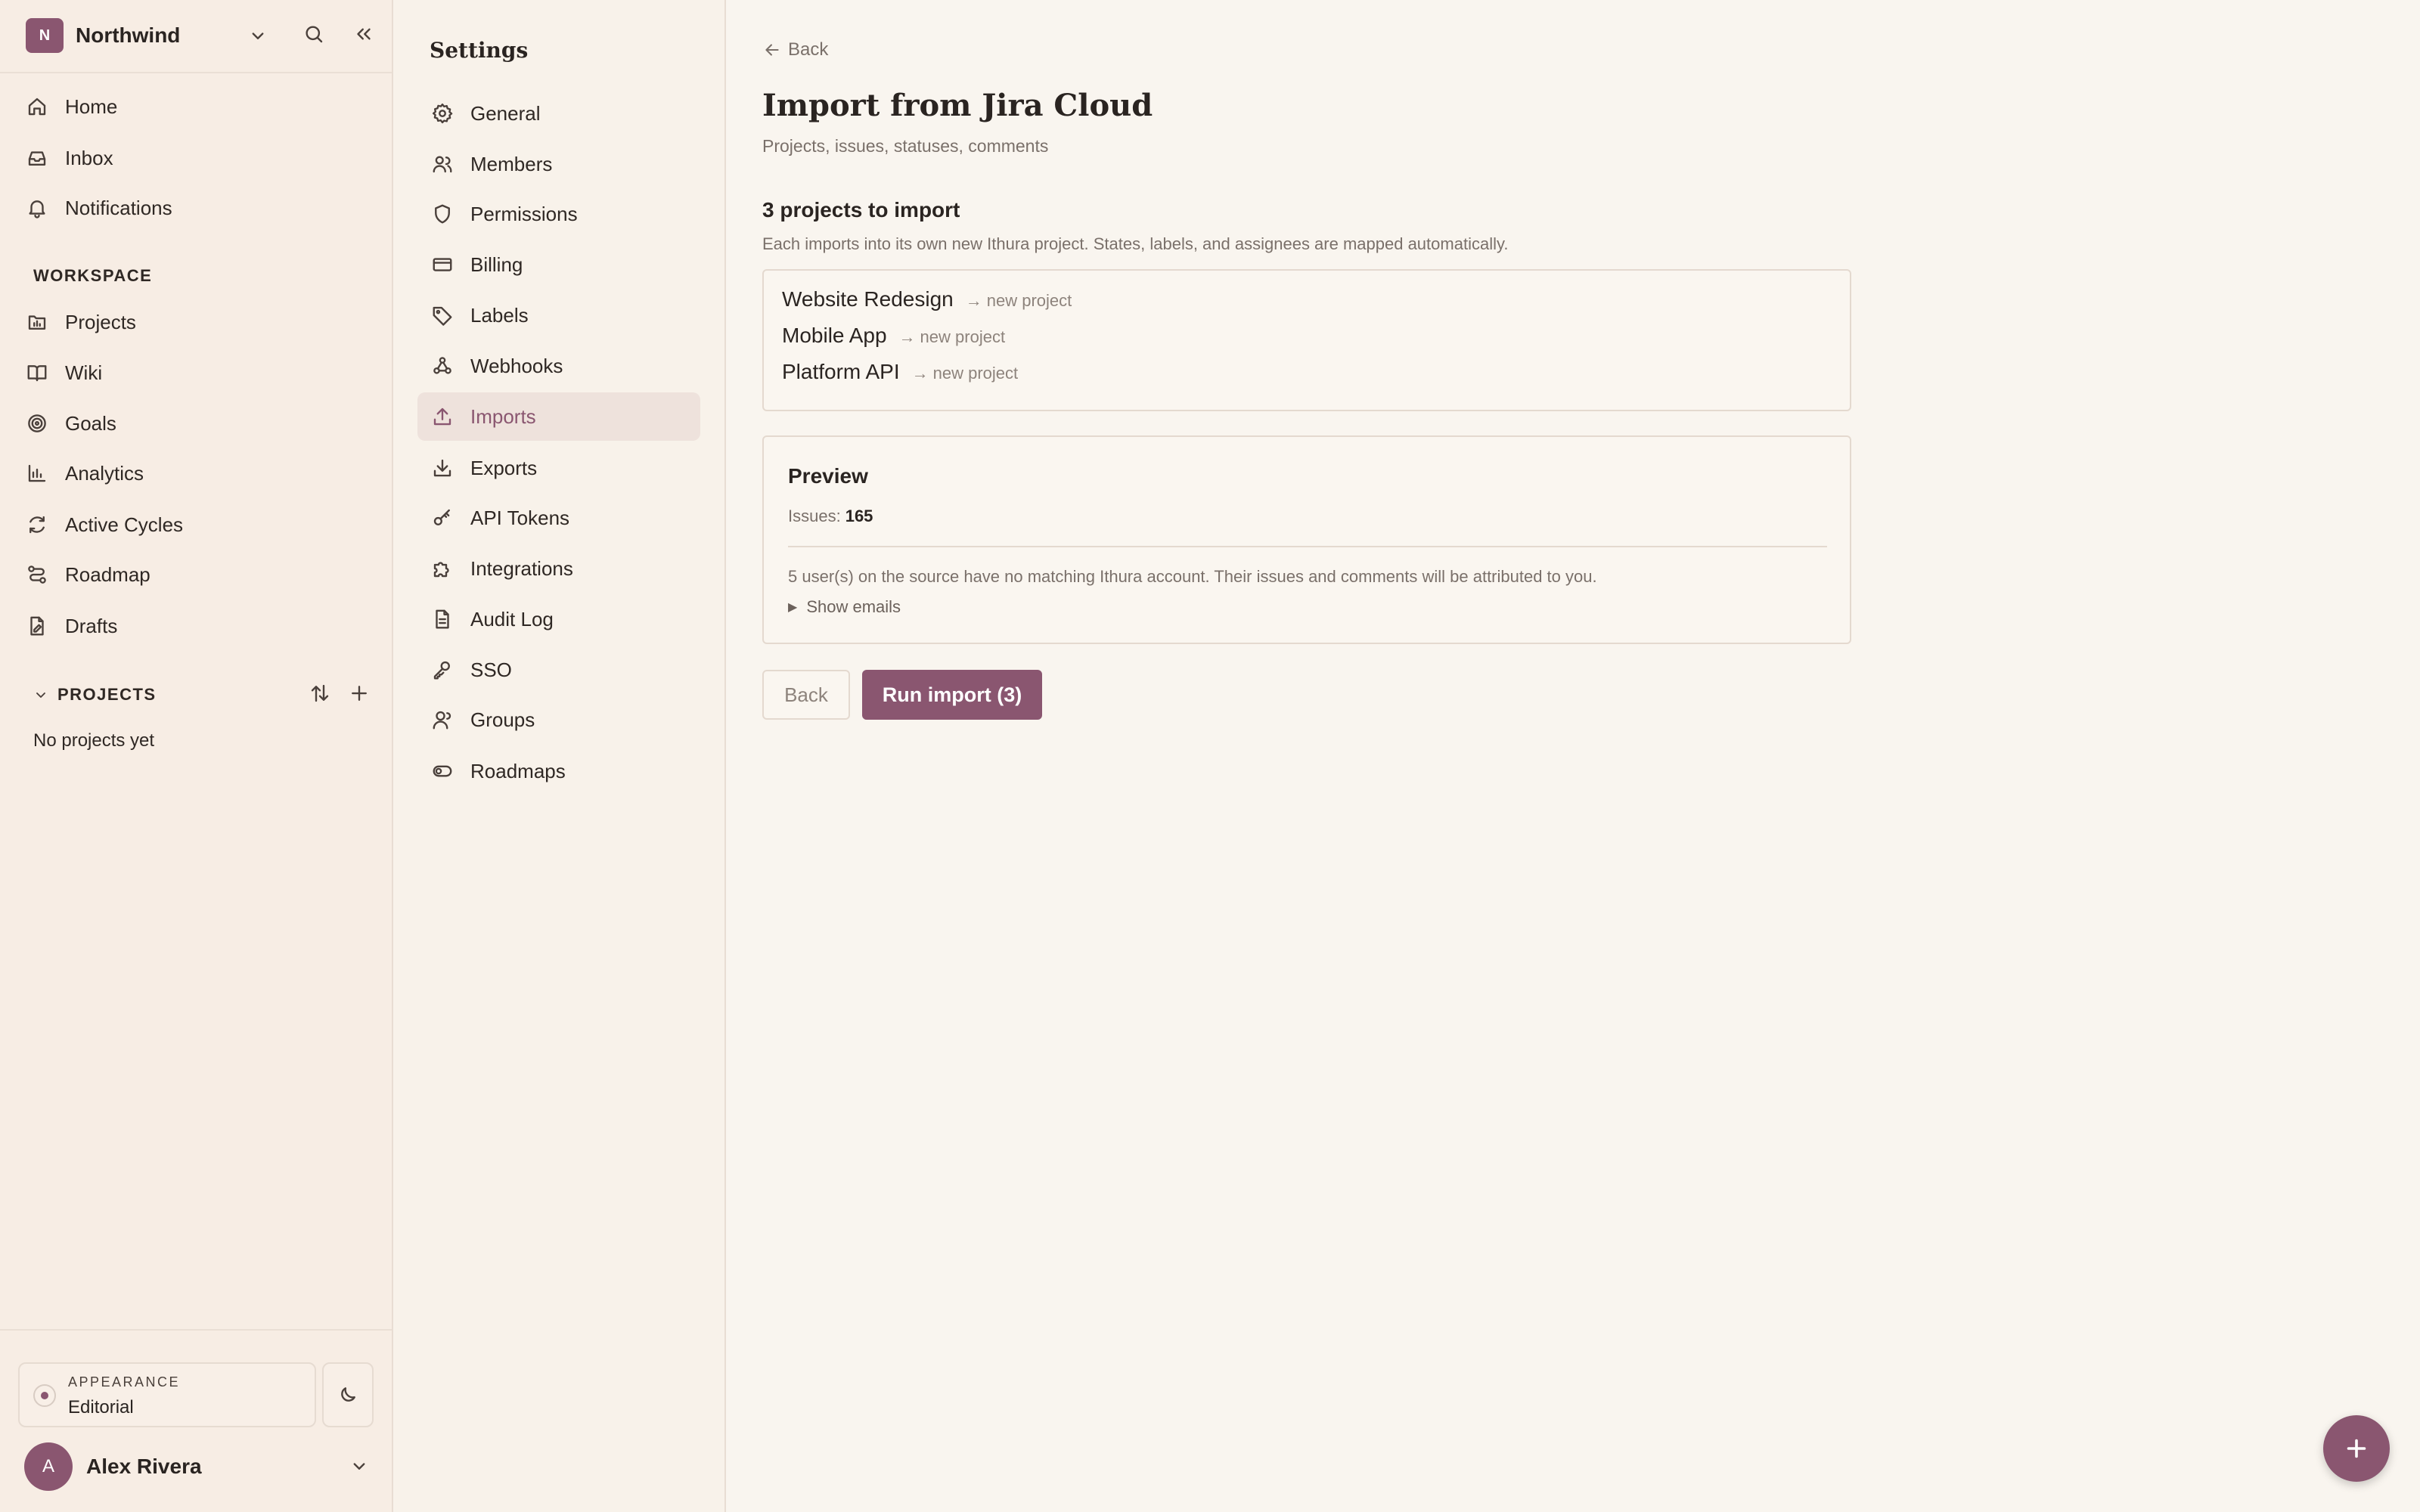 This screenshot has height=1512, width=2420. I want to click on settings-item-label: Audit Log, so click(512, 619).